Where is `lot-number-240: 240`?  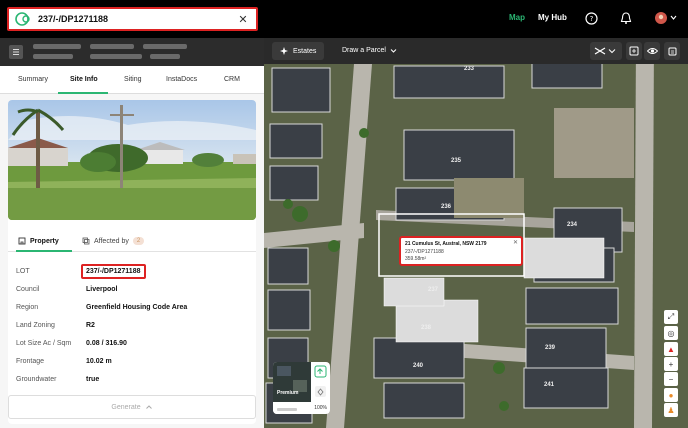
lot-number-240: 240 is located at coordinates (418, 366).